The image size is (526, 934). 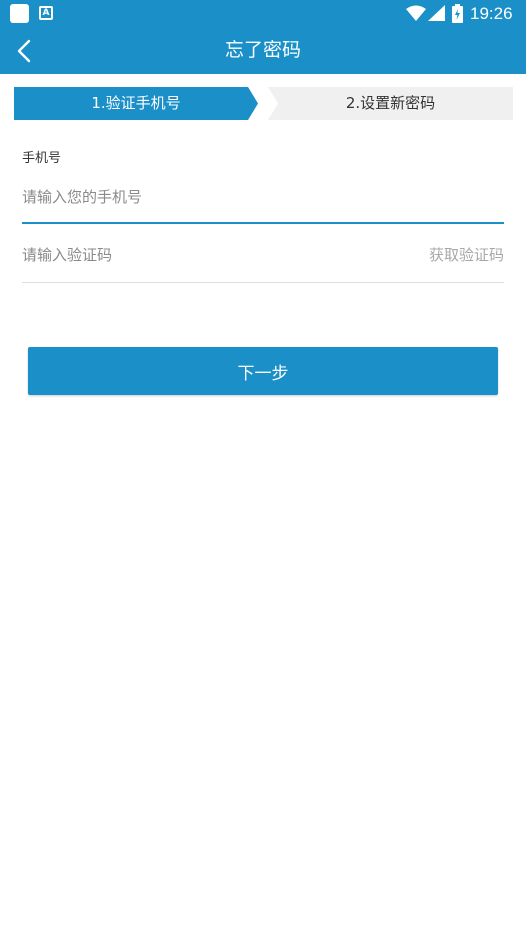 I want to click on app-bar: 忘了密码, so click(x=263, y=50).